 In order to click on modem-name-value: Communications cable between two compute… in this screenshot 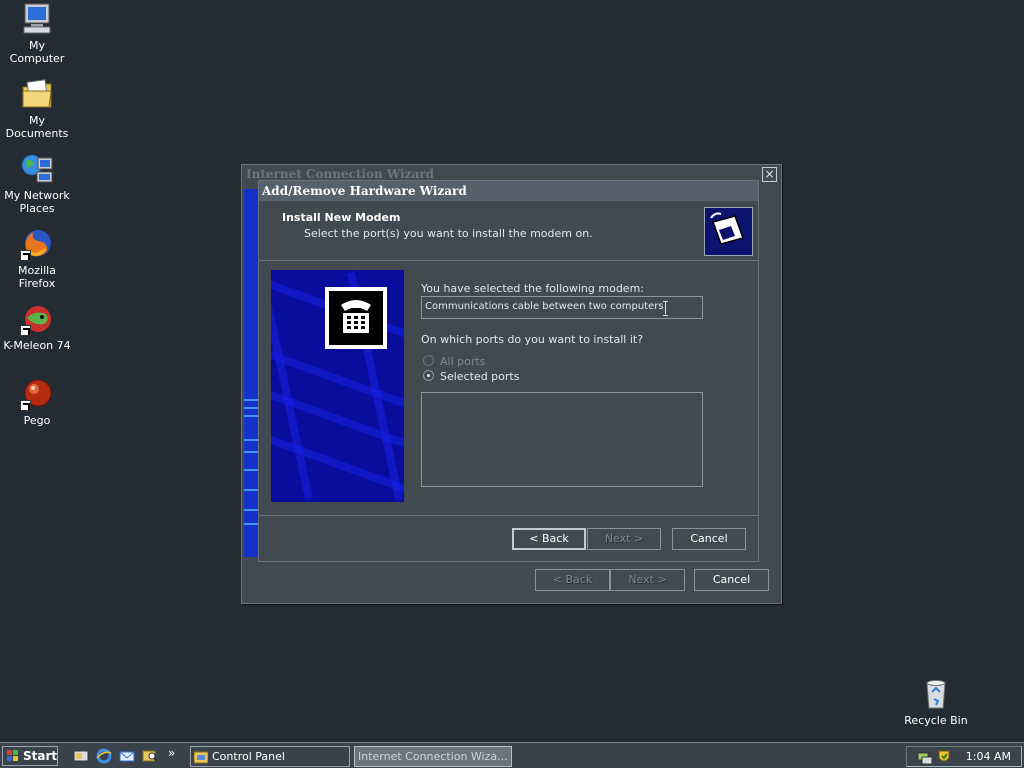, I will do `click(544, 306)`.